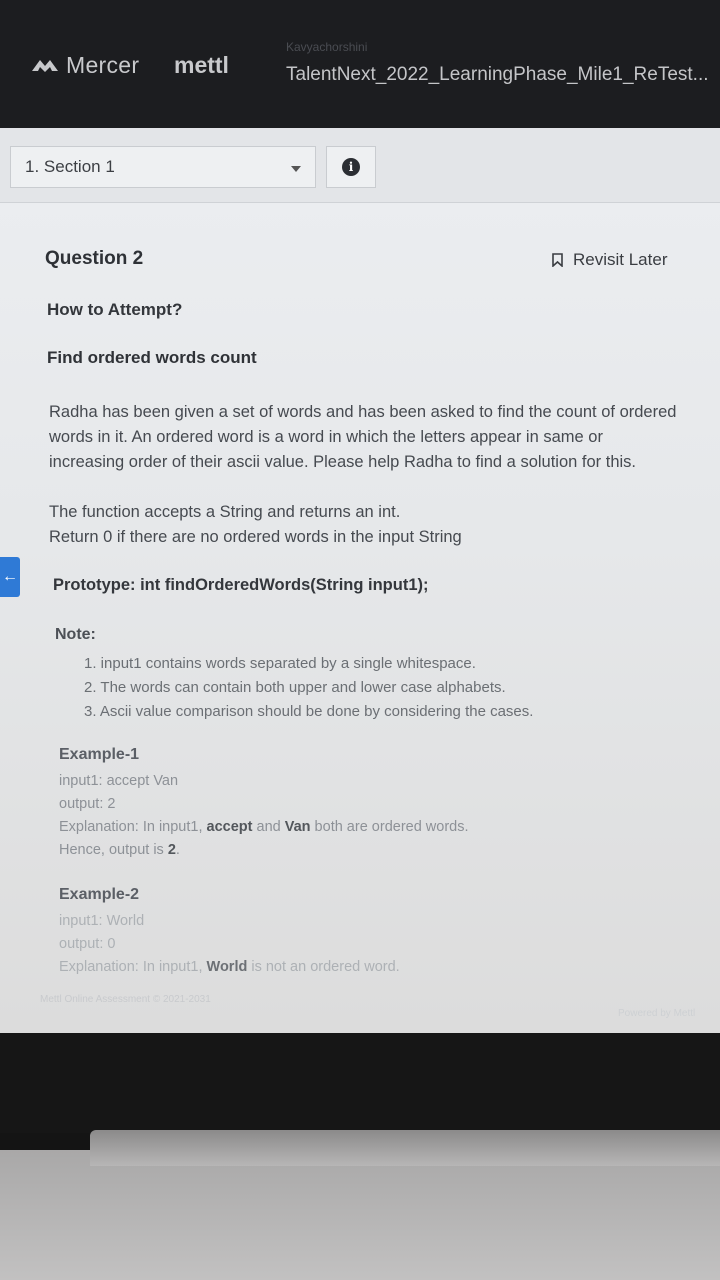 The height and width of the screenshot is (1280, 720). I want to click on section-dropdown: 1. Section 1, so click(163, 167).